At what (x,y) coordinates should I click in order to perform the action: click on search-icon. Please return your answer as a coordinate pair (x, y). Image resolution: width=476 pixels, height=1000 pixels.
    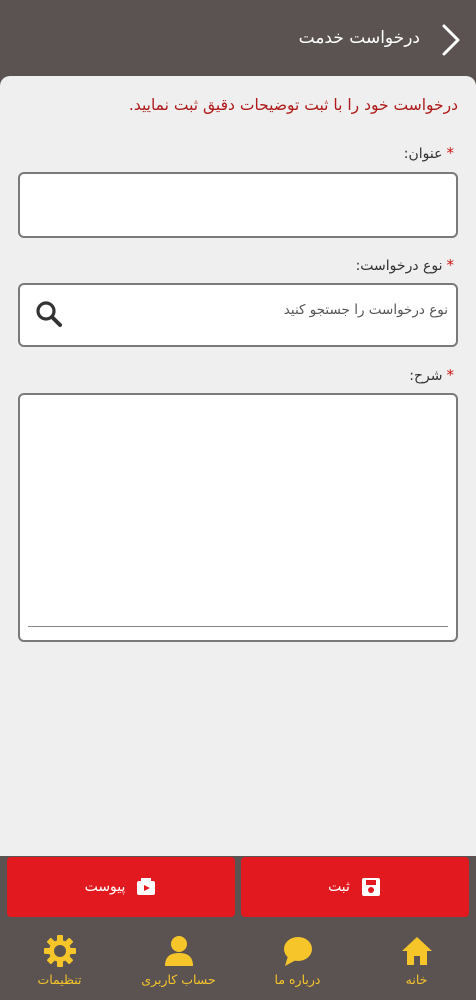
    Looking at the image, I should click on (49, 314).